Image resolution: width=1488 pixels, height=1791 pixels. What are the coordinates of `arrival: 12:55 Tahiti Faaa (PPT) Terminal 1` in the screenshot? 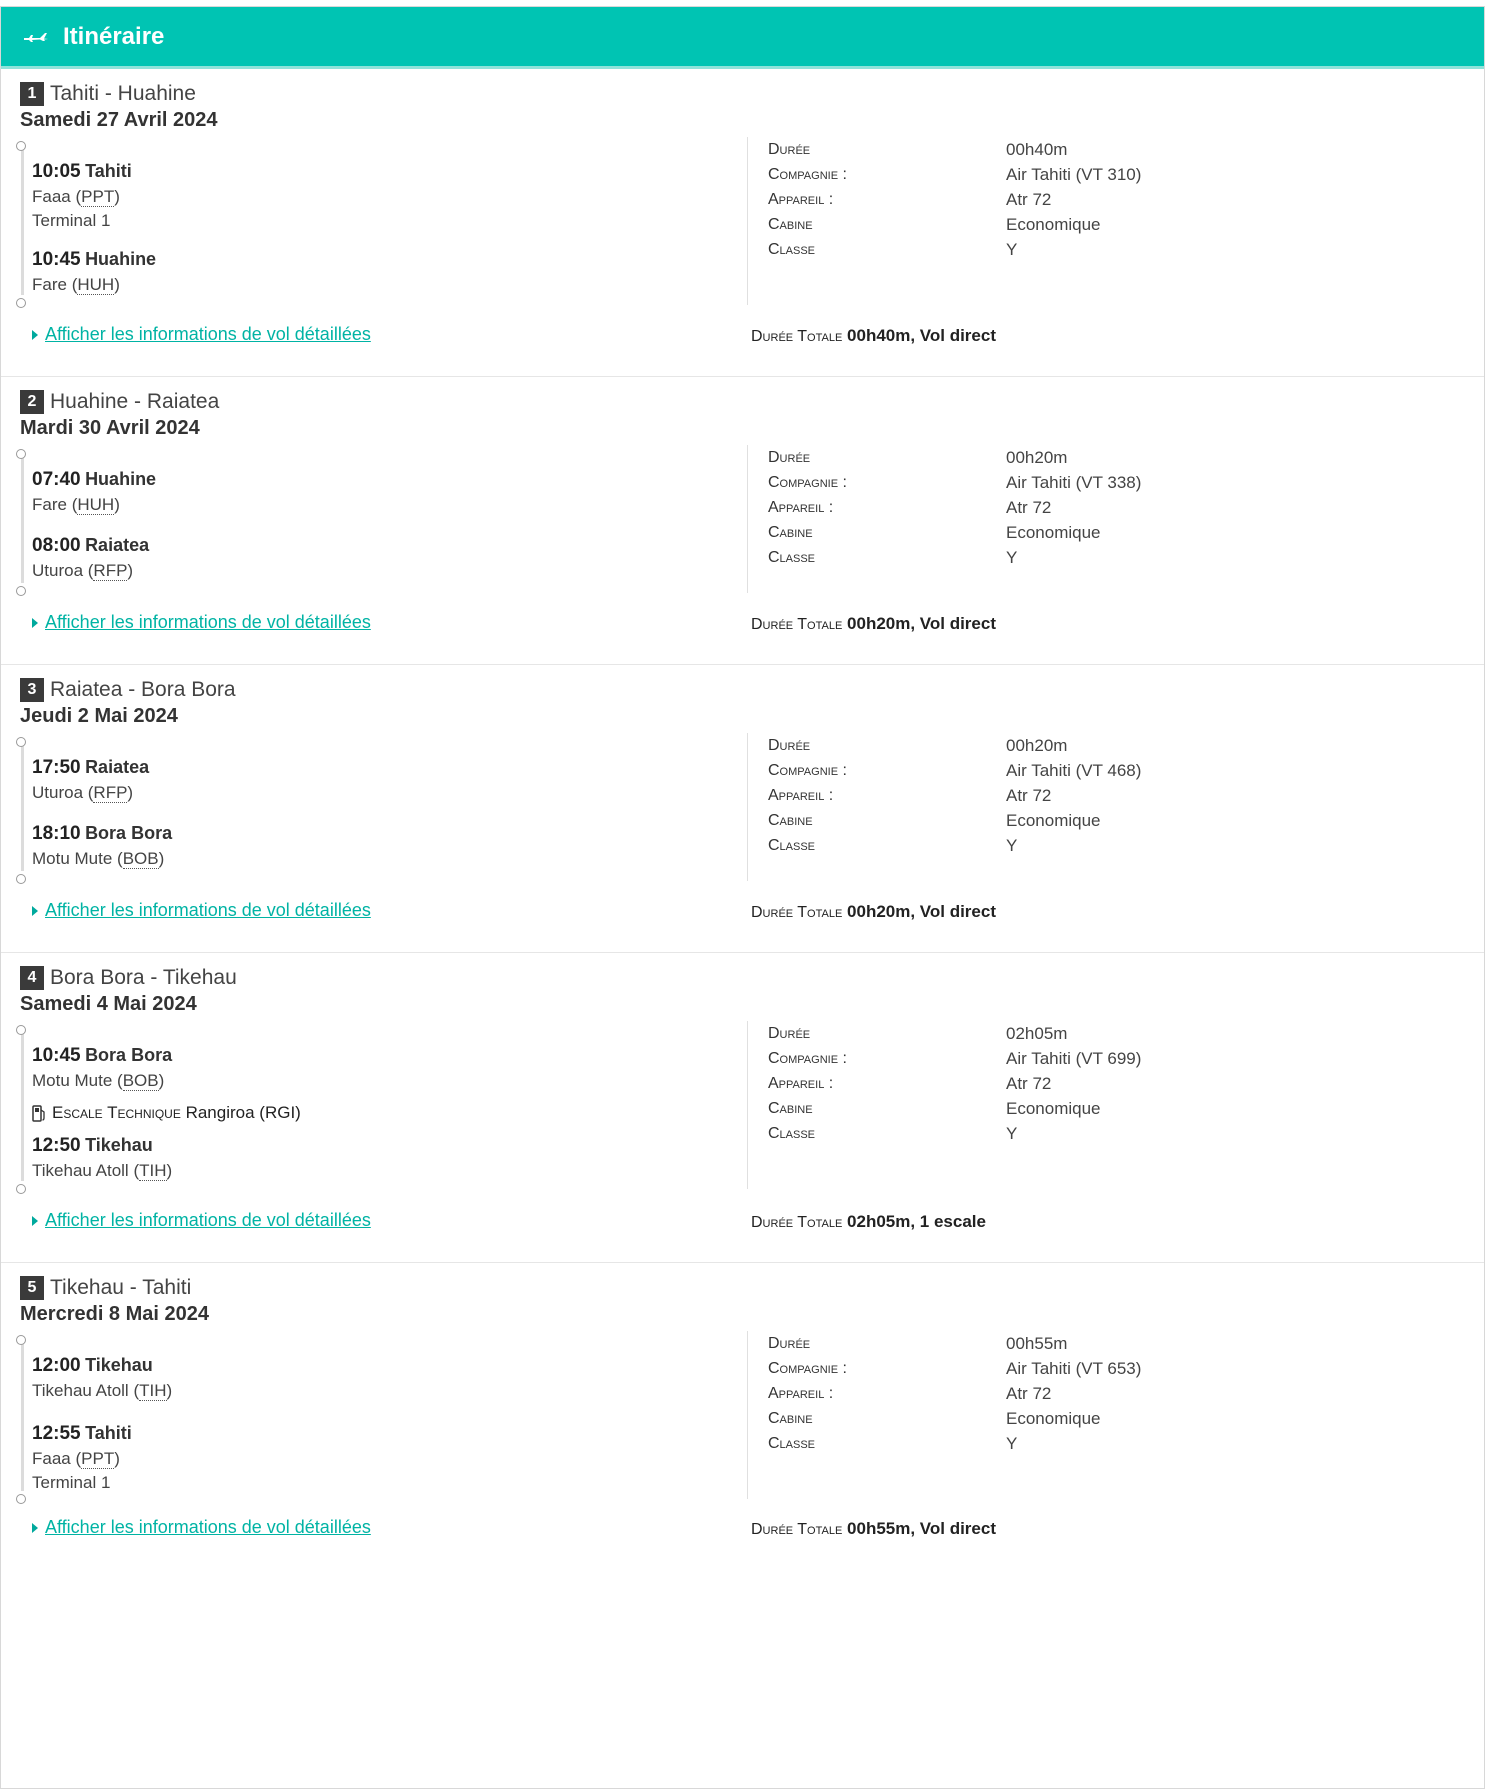 It's located at (82, 1458).